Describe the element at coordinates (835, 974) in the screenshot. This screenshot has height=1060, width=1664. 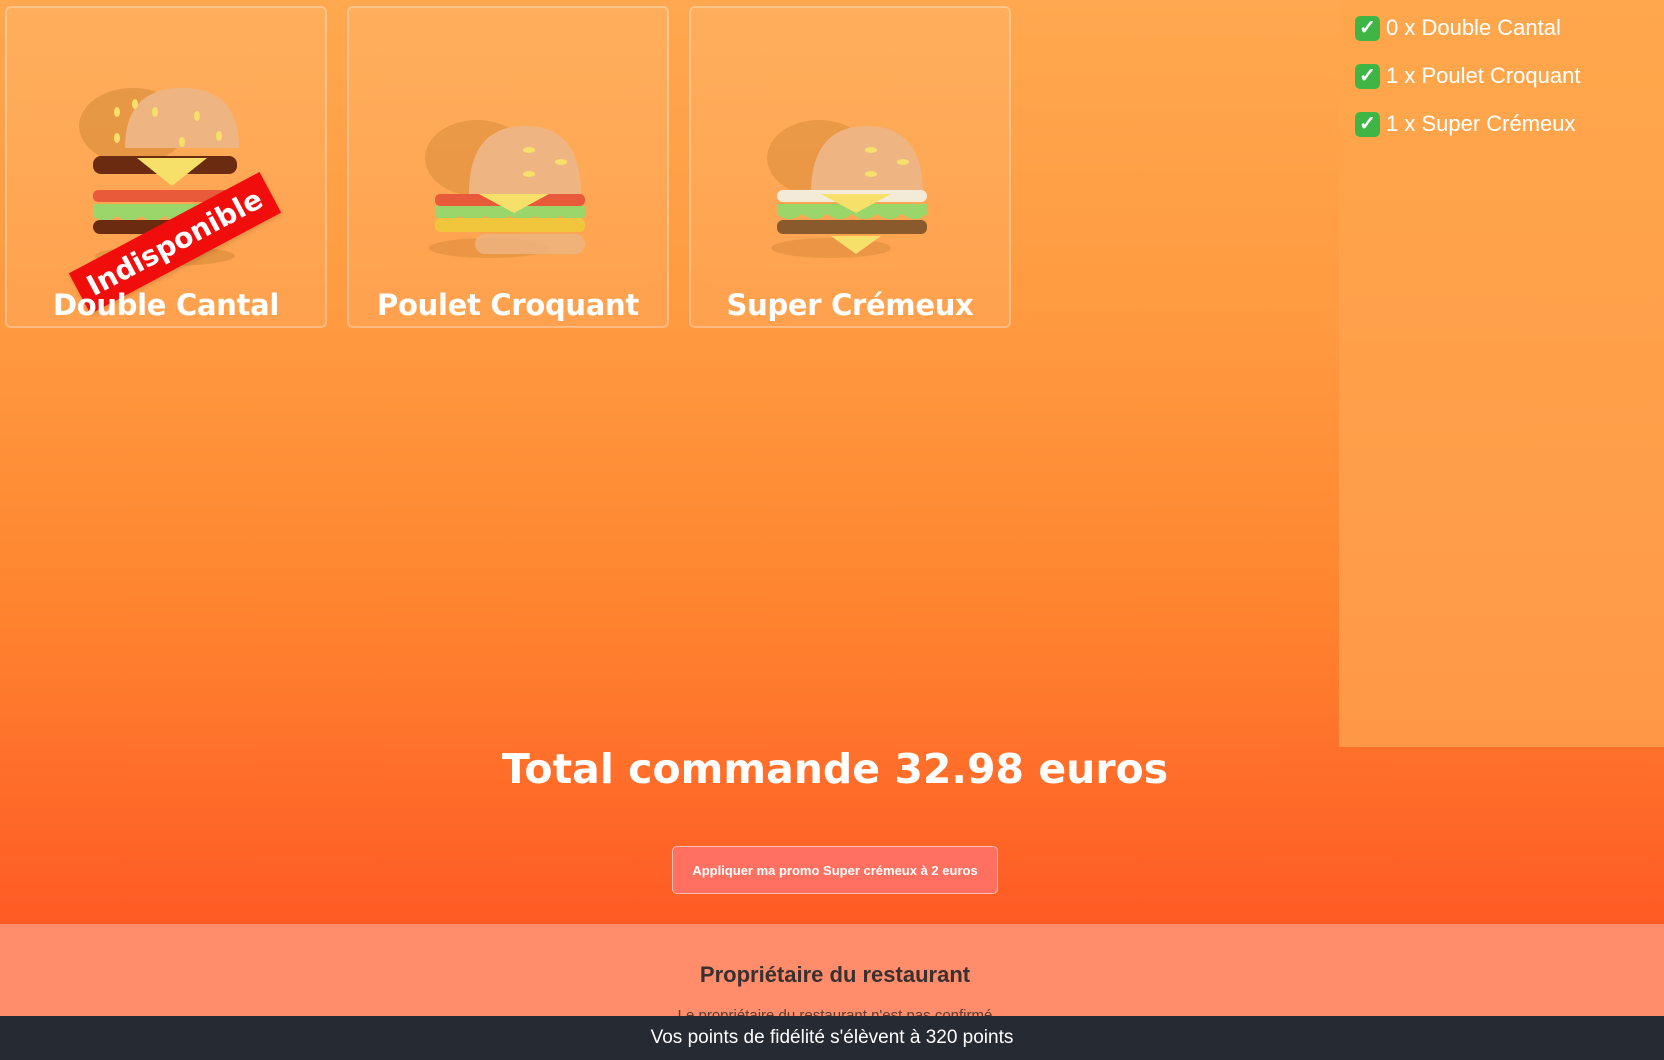
I see `owner-title: Propriétaire du restaurant` at that location.